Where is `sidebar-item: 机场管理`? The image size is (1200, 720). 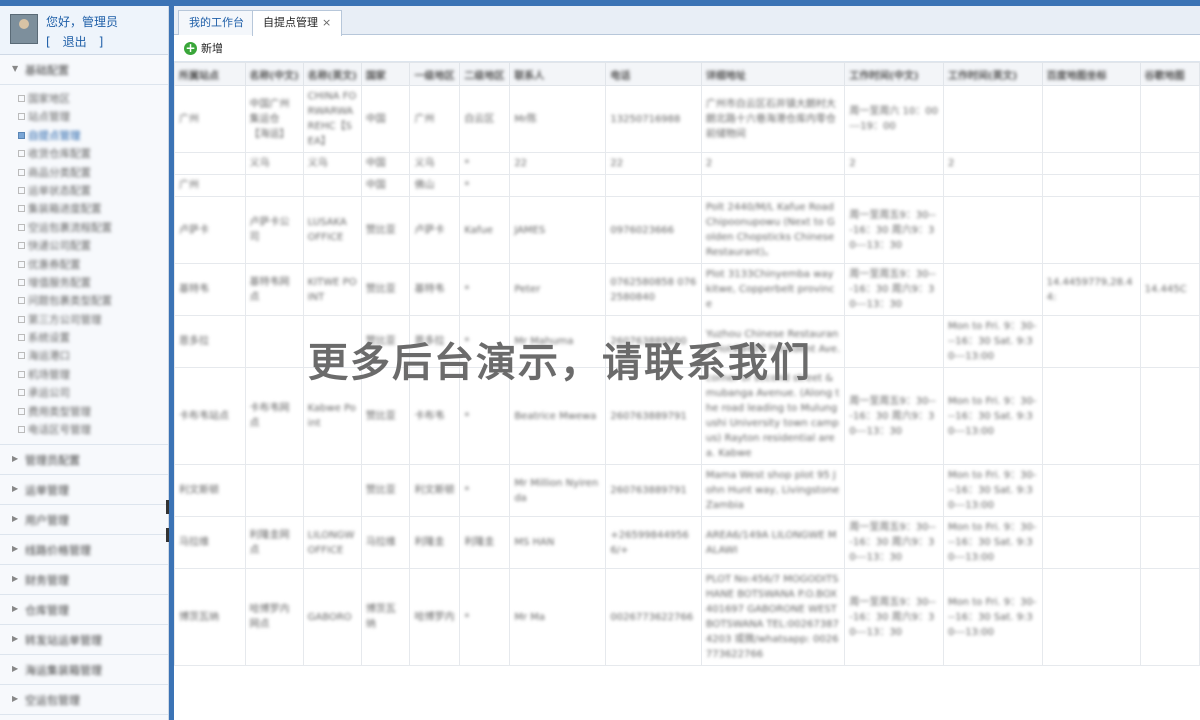
sidebar-item: 机场管理 is located at coordinates (84, 374).